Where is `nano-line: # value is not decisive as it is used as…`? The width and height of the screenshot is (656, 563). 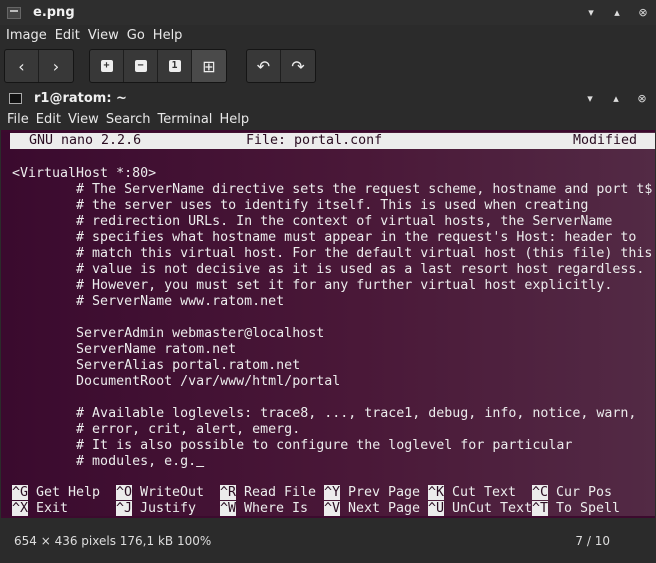 nano-line: # value is not decisive as it is used as… is located at coordinates (328, 269).